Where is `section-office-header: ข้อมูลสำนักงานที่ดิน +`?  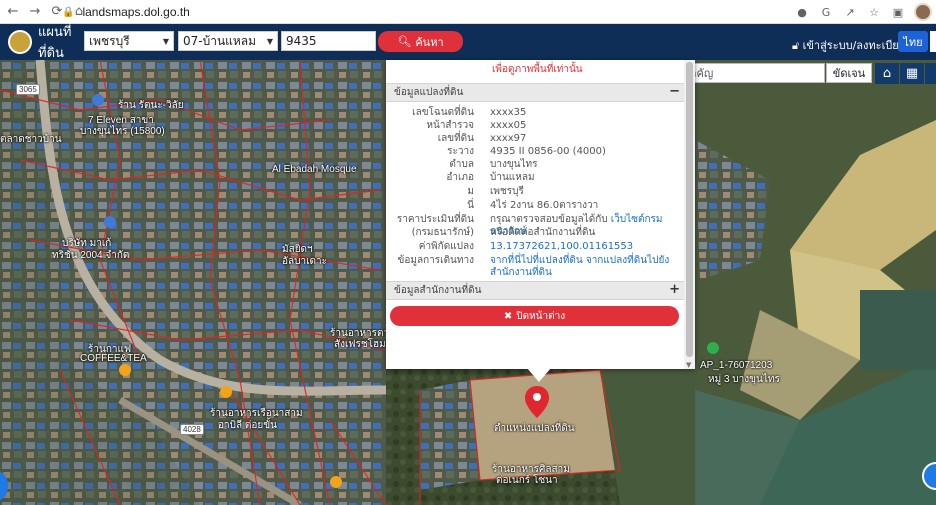
section-office-header: ข้อมูลสำนักงานที่ดิน + is located at coordinates (535, 290).